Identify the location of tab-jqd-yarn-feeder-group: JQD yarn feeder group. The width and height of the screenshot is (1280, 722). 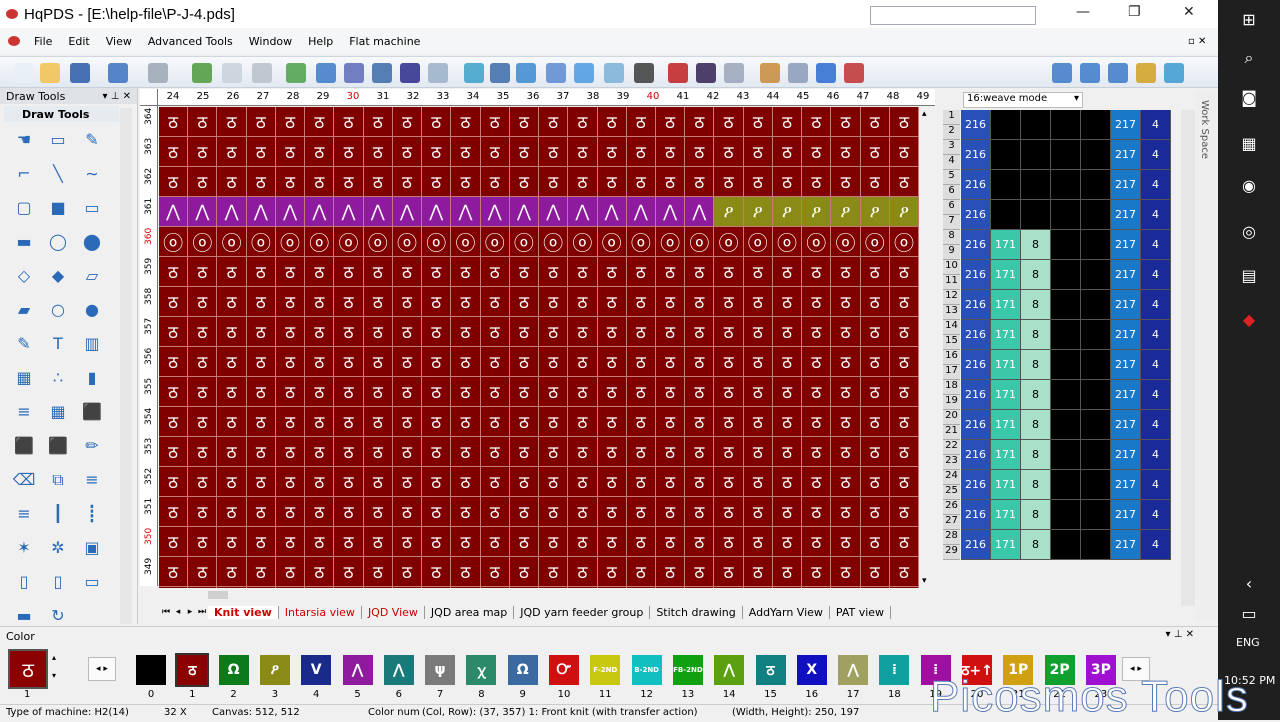
(582, 612).